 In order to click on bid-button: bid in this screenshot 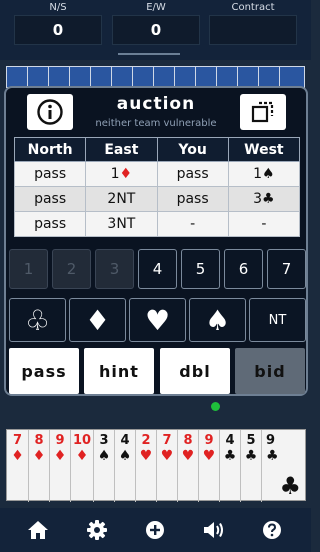, I will do `click(270, 371)`.